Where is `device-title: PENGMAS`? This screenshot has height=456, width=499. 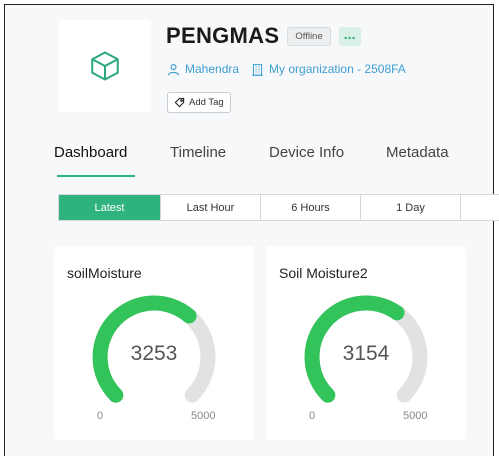
device-title: PENGMAS is located at coordinates (223, 35).